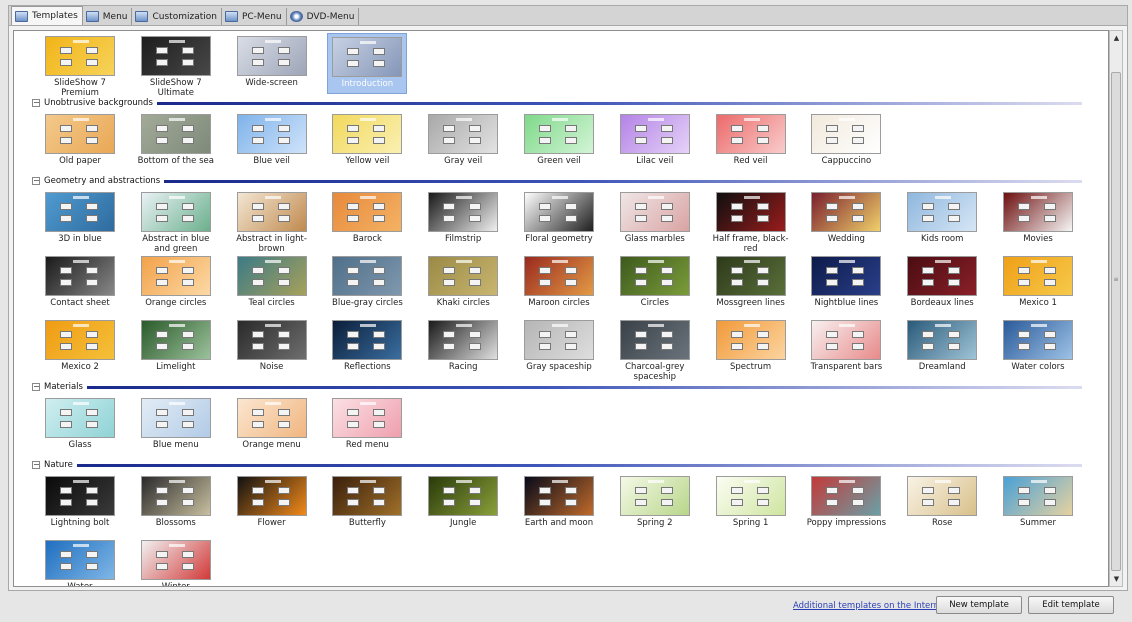  What do you see at coordinates (846, 347) in the screenshot?
I see `template-item: Transparent bars` at bounding box center [846, 347].